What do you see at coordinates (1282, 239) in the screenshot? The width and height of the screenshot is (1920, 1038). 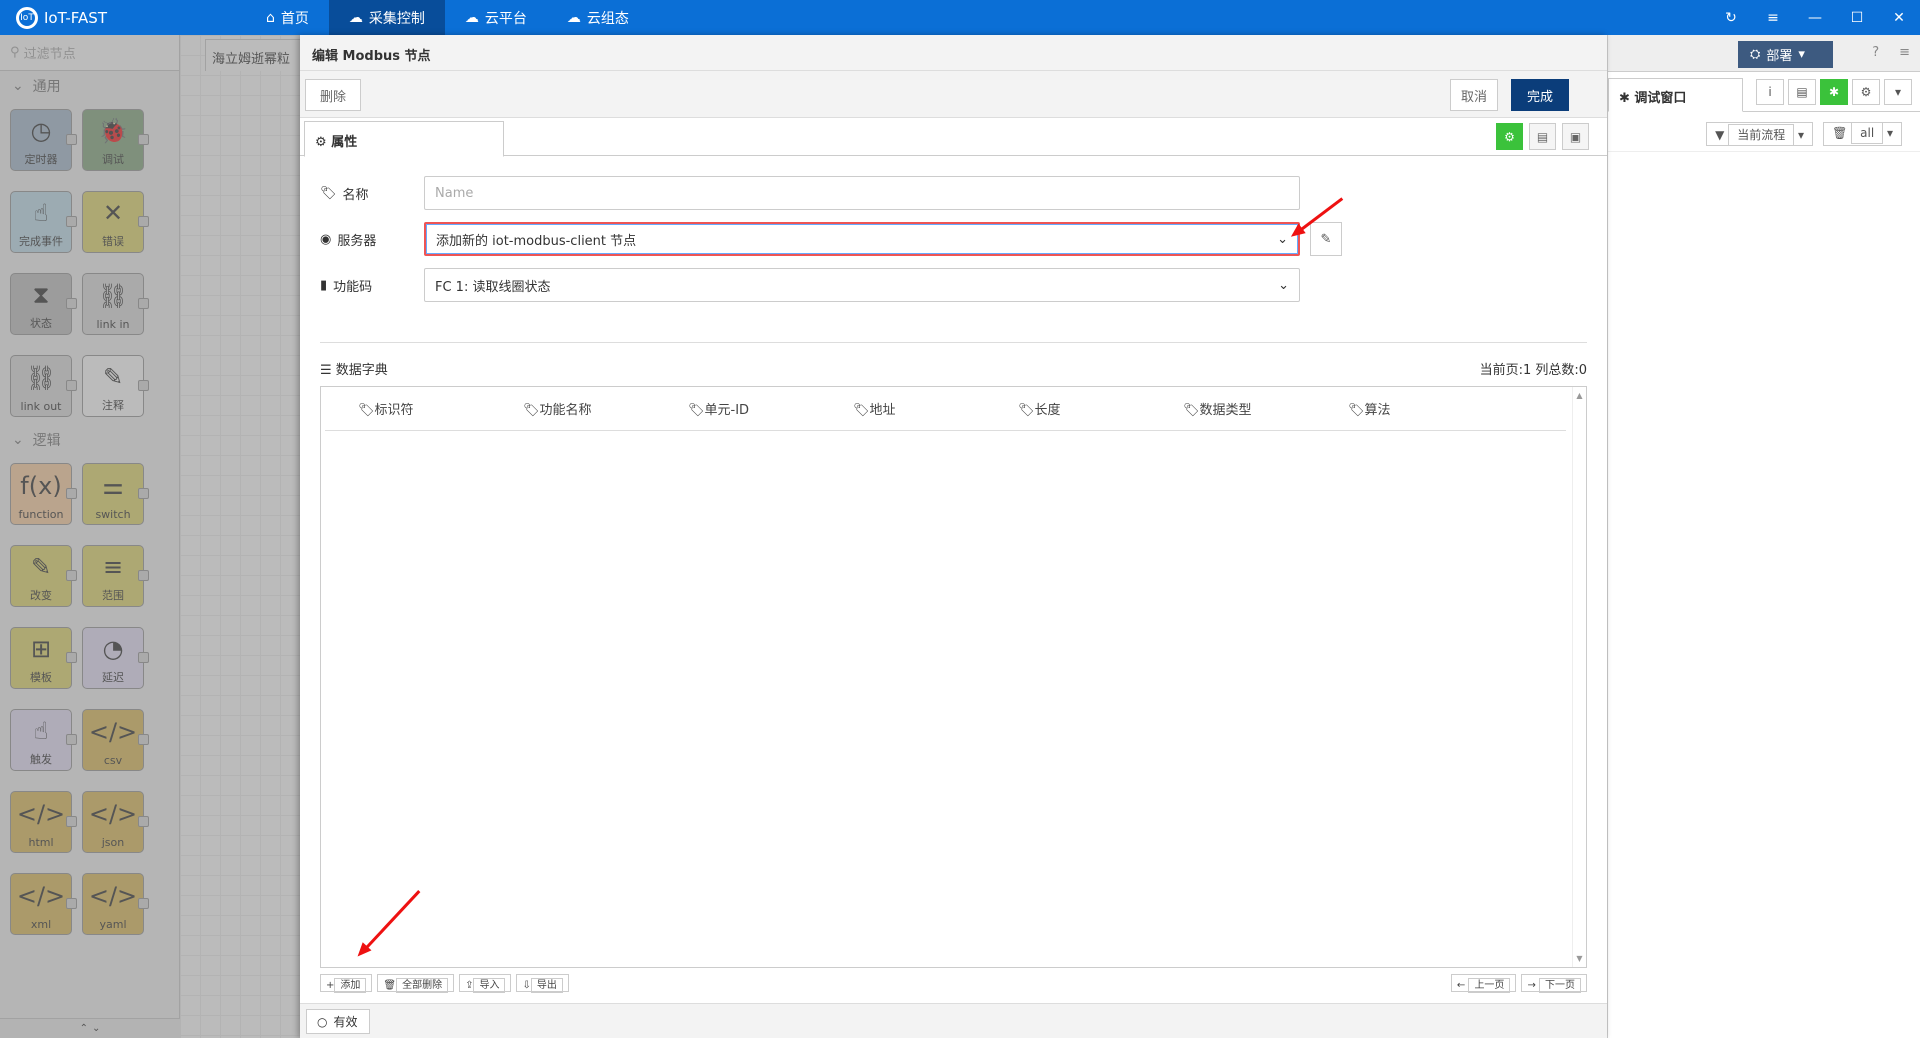 I see `chevron-down-icon: ⌄` at bounding box center [1282, 239].